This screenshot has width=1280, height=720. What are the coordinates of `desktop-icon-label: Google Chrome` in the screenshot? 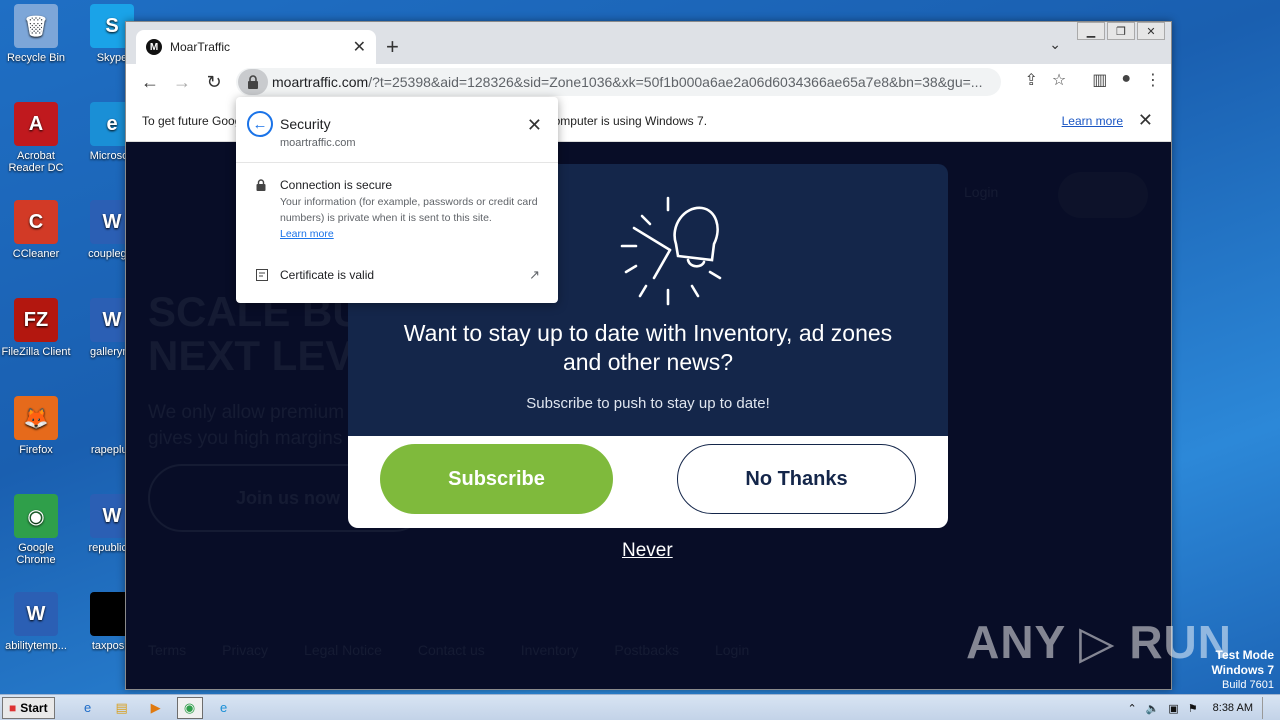 It's located at (36, 554).